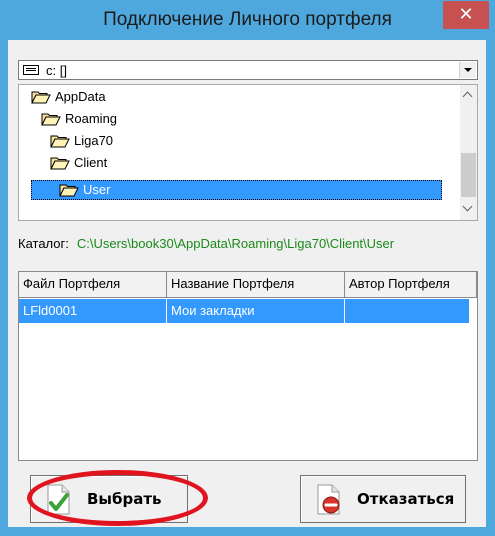 This screenshot has width=495, height=536. Describe the element at coordinates (93, 311) in the screenshot. I see `cell-file: LFld0001` at that location.